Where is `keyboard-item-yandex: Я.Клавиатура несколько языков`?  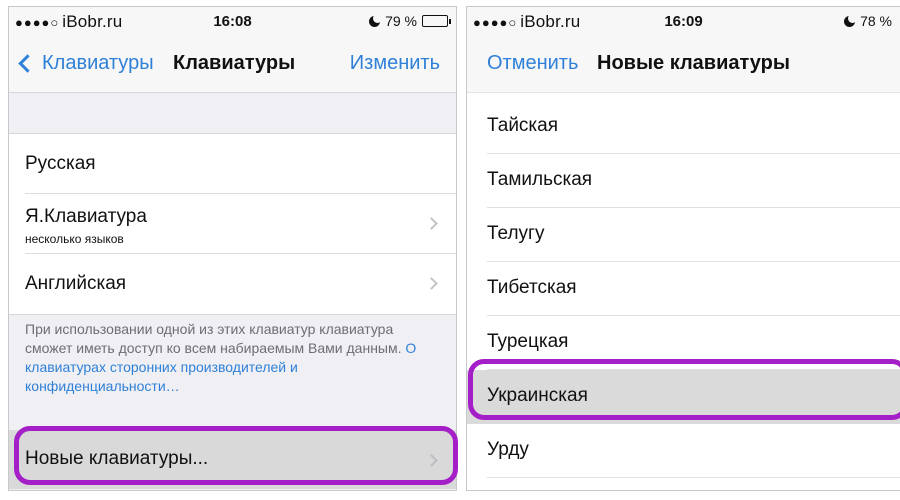
keyboard-item-yandex: Я.Клавиатура несколько языков is located at coordinates (232, 224).